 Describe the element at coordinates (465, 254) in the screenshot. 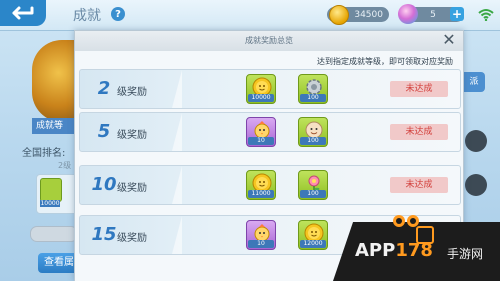

I see `watermark-suffix: 手游网` at that location.